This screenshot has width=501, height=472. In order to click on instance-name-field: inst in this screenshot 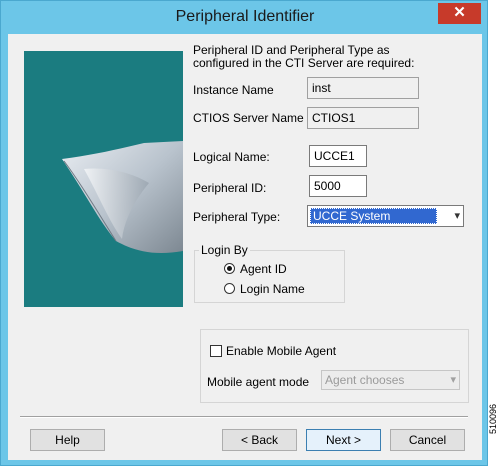, I will do `click(363, 88)`.